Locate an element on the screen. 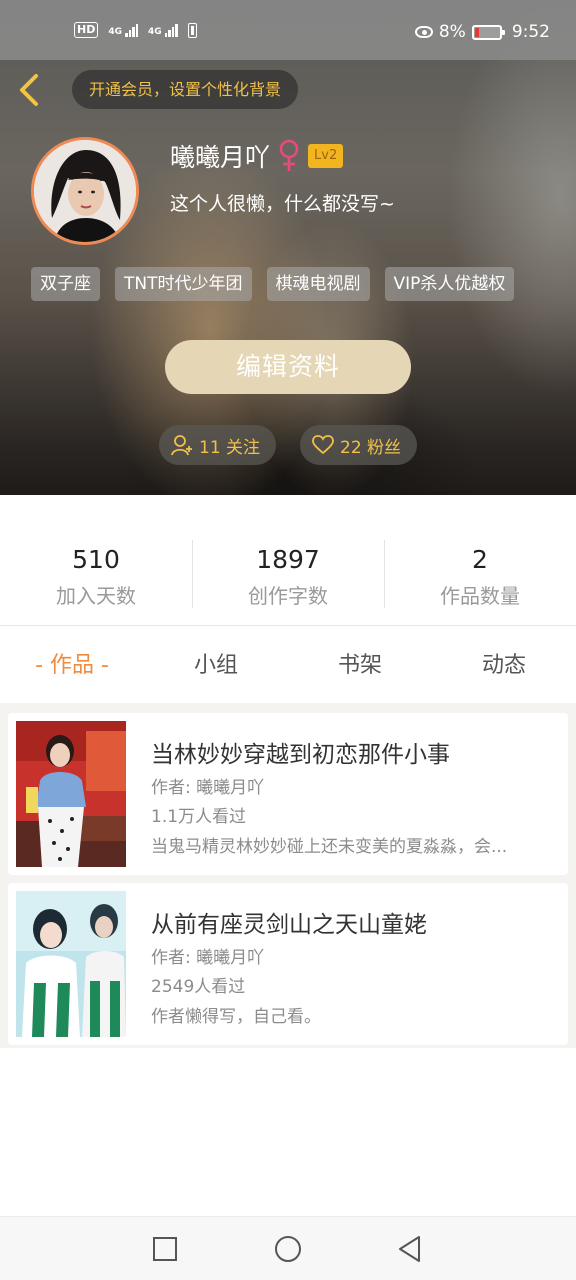  back-triangle-icon is located at coordinates (410, 1249).